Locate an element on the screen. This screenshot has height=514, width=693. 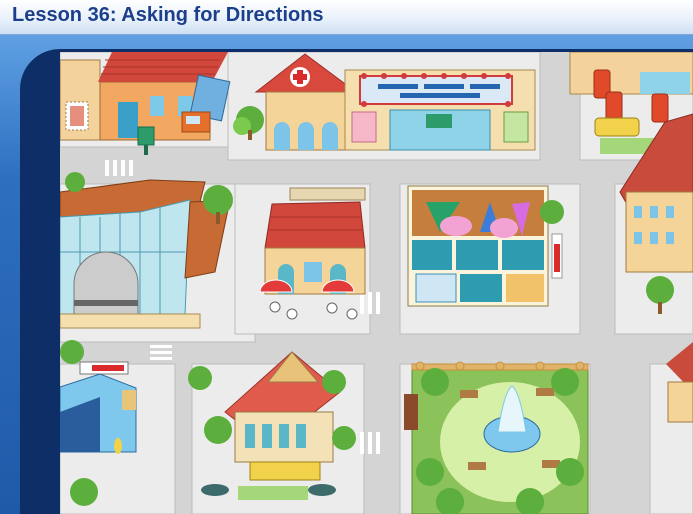
lesson-title: Lesson 36: Asking for Directions is located at coordinates (168, 15).